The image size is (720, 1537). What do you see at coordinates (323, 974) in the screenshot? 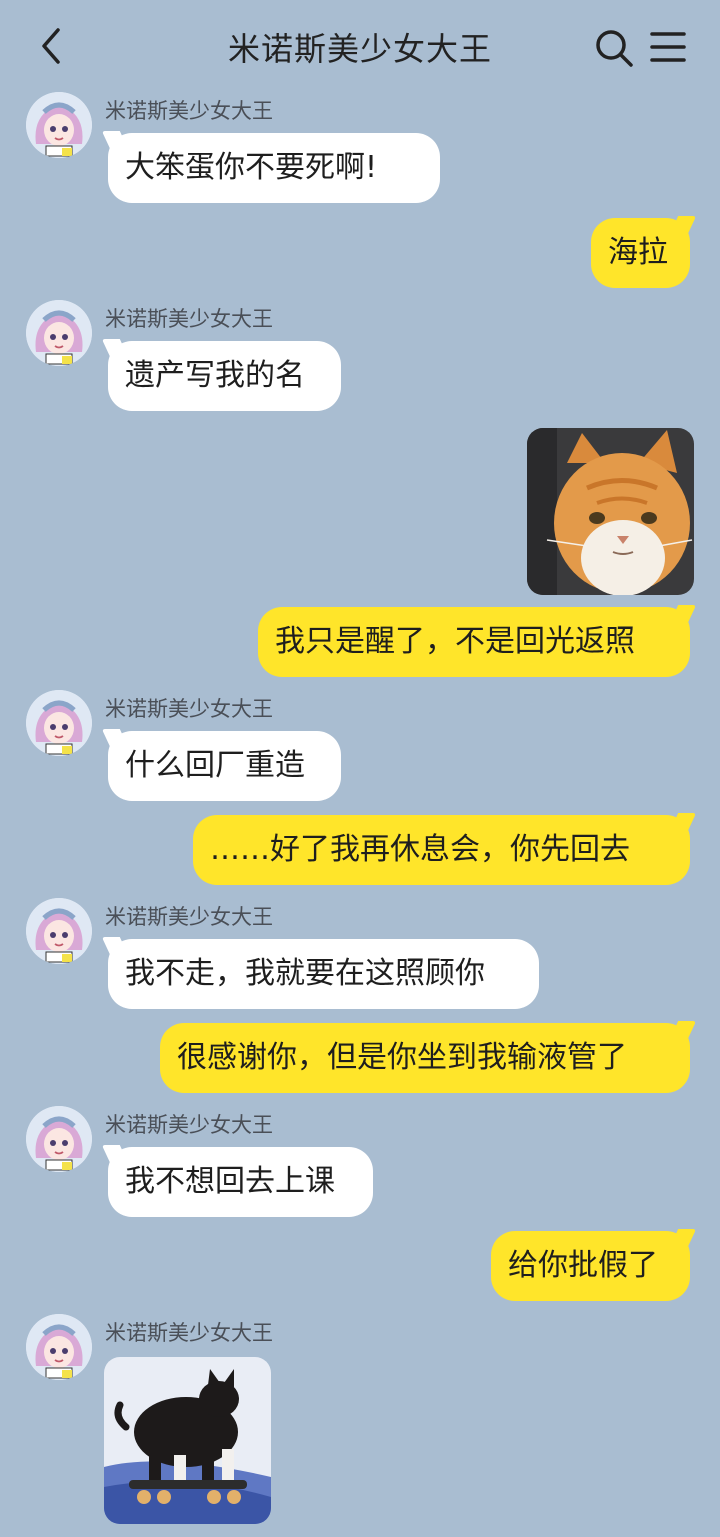
I see `incoming-message-bubble: 我不走，我就要在这照顾你` at bounding box center [323, 974].